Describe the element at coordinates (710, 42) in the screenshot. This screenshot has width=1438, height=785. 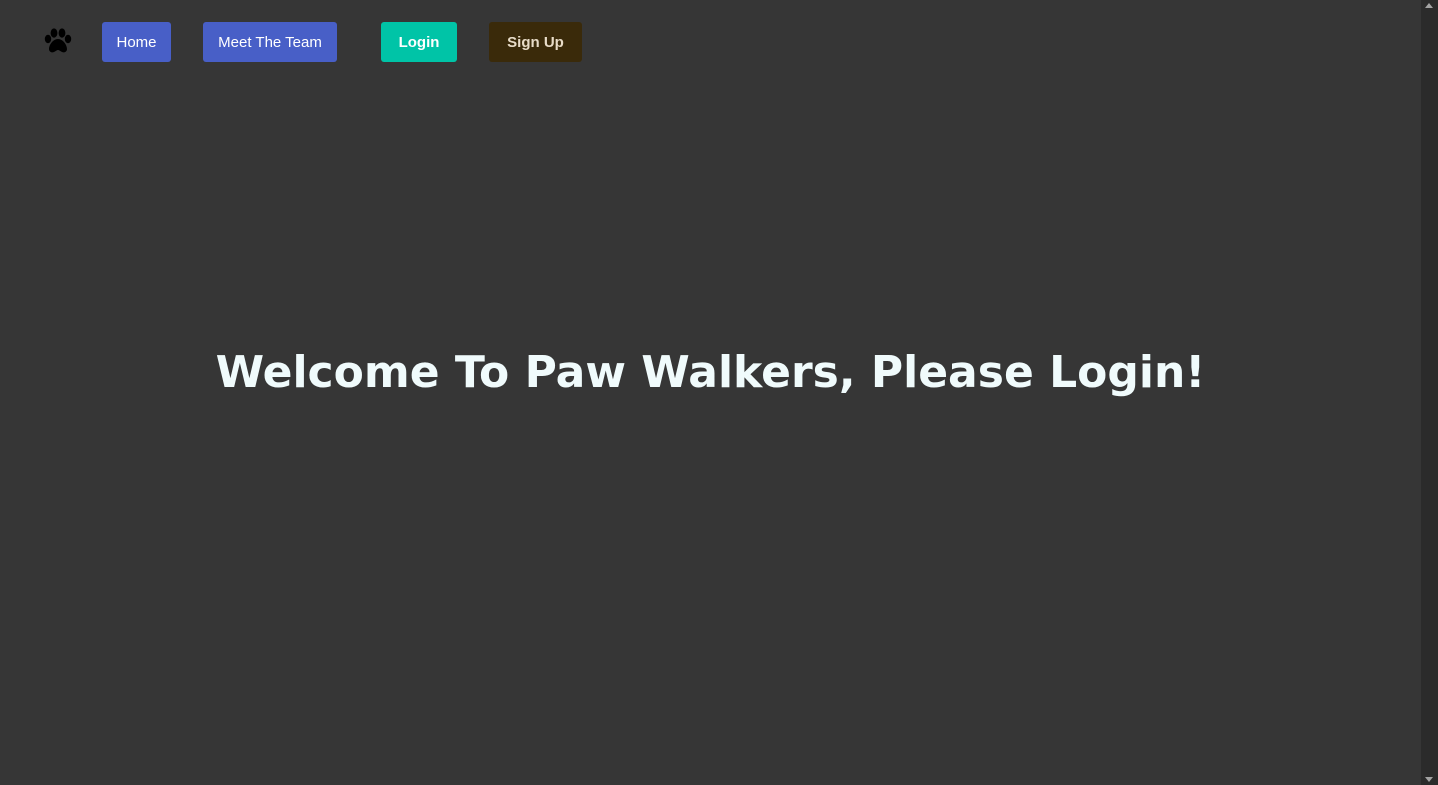
I see `navbar: Home Meet The Team Login Sign Up` at that location.